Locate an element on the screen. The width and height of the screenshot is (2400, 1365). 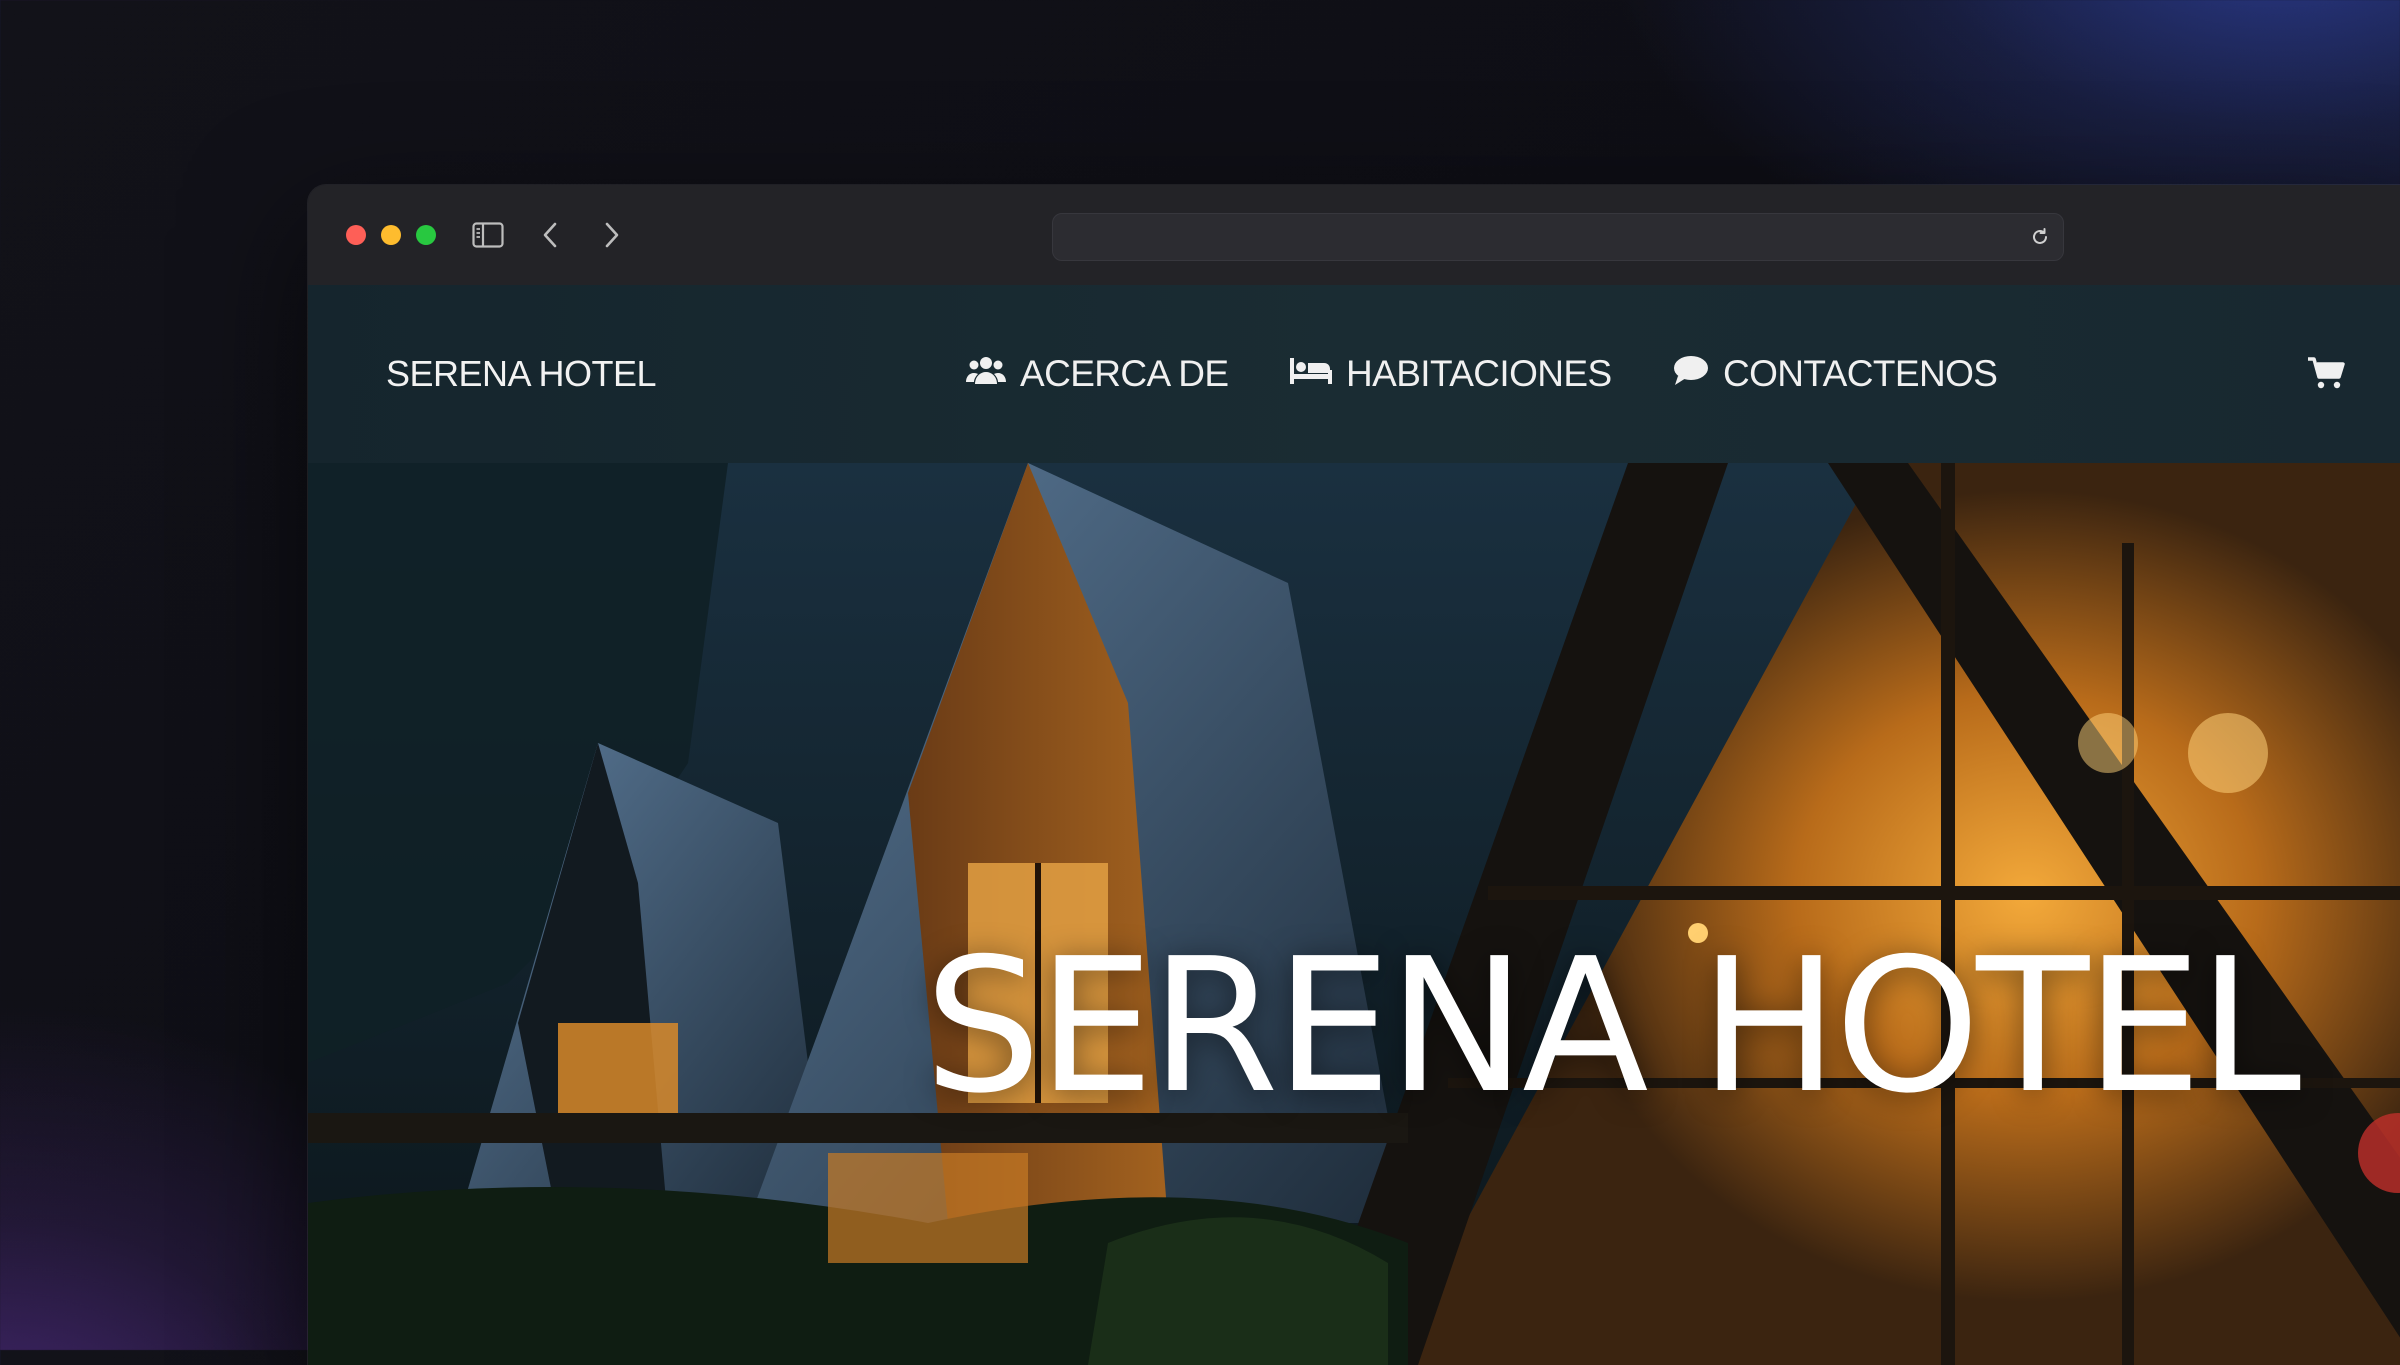
minimize-window-button is located at coordinates (391, 235).